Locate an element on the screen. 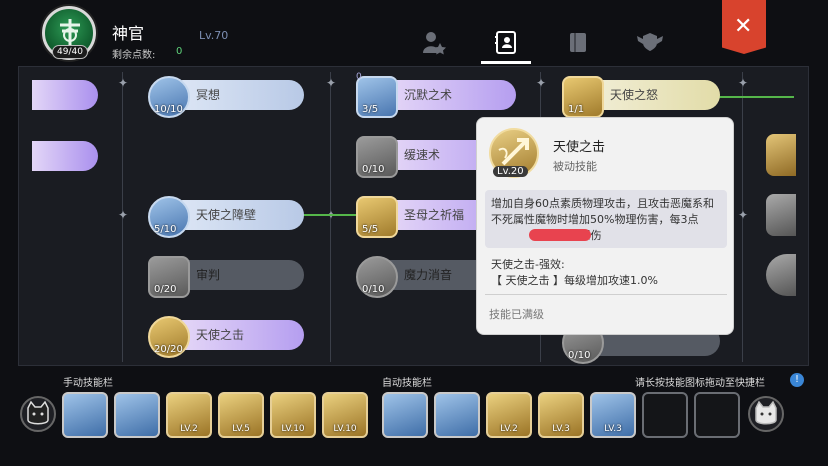 The width and height of the screenshot is (828, 466). manual-slot-6: LV.10 is located at coordinates (345, 415).